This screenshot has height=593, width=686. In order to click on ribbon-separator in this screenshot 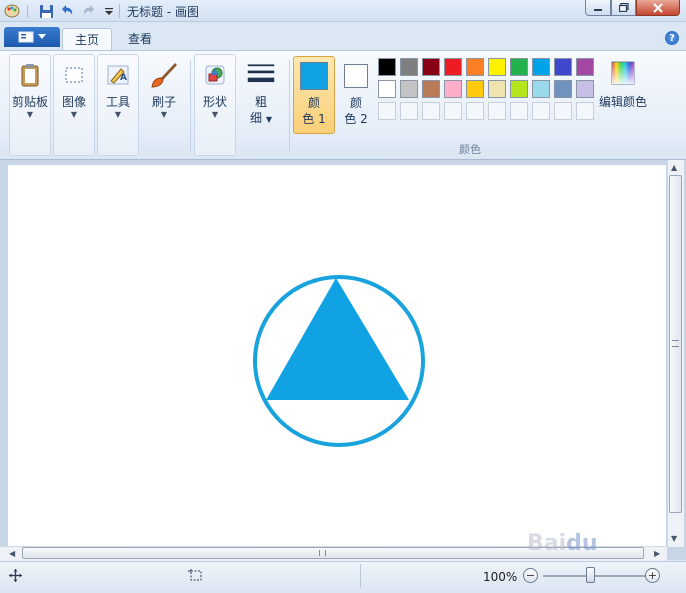, I will do `click(190, 106)`.